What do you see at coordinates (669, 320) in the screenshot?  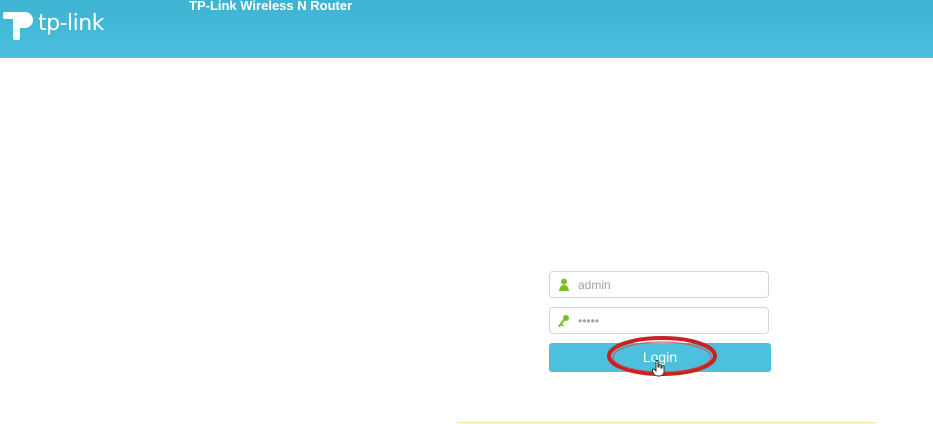 I see `password-input` at bounding box center [669, 320].